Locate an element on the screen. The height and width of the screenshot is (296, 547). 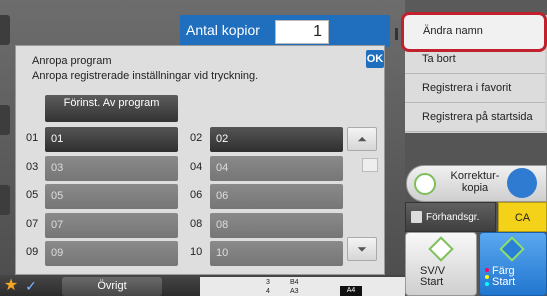
slot-number: 07 is located at coordinates (32, 224).